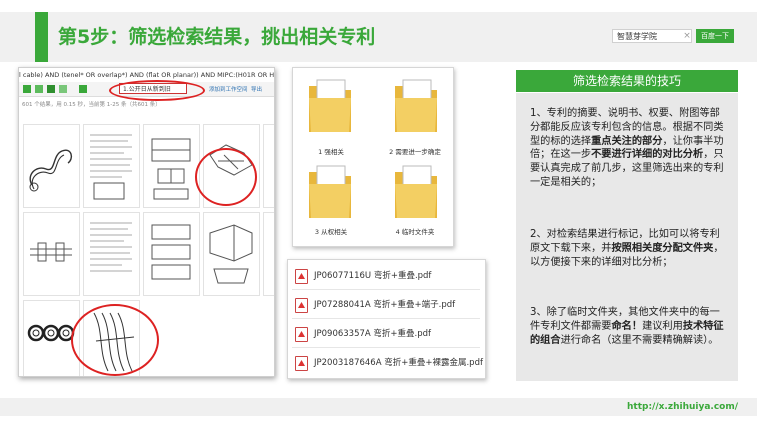 The image size is (757, 428). What do you see at coordinates (217, 37) in the screenshot?
I see `page-title: 第5步：筛选检索结果，挑出相关专利` at bounding box center [217, 37].